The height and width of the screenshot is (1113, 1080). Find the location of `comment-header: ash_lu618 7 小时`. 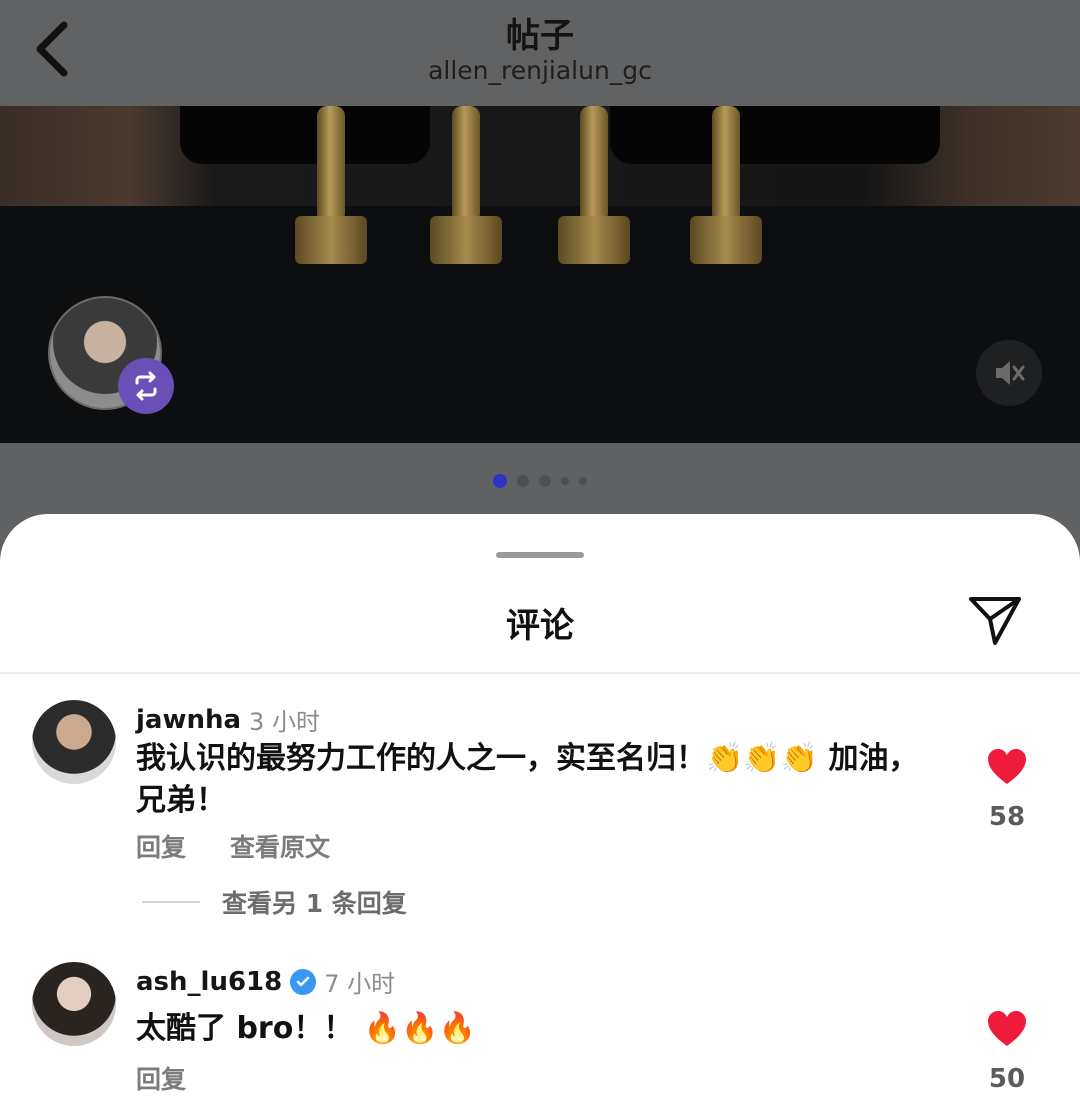

comment-header: ash_lu618 7 小时 is located at coordinates (265, 981).